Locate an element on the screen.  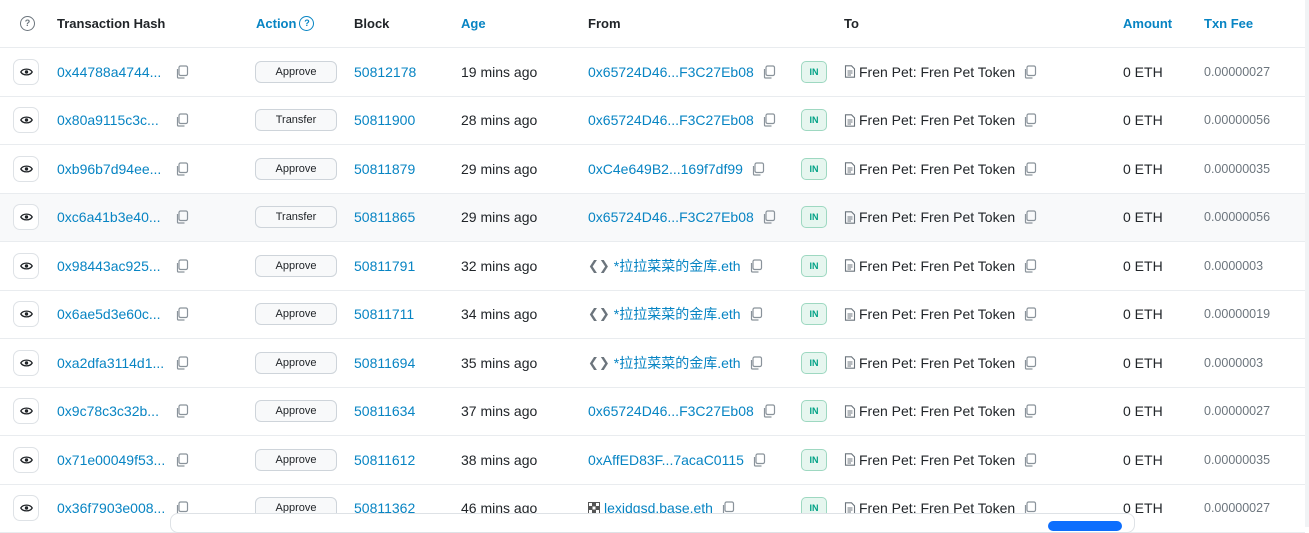
txn-fee-text: 0.0000003 is located at coordinates (1233, 363).